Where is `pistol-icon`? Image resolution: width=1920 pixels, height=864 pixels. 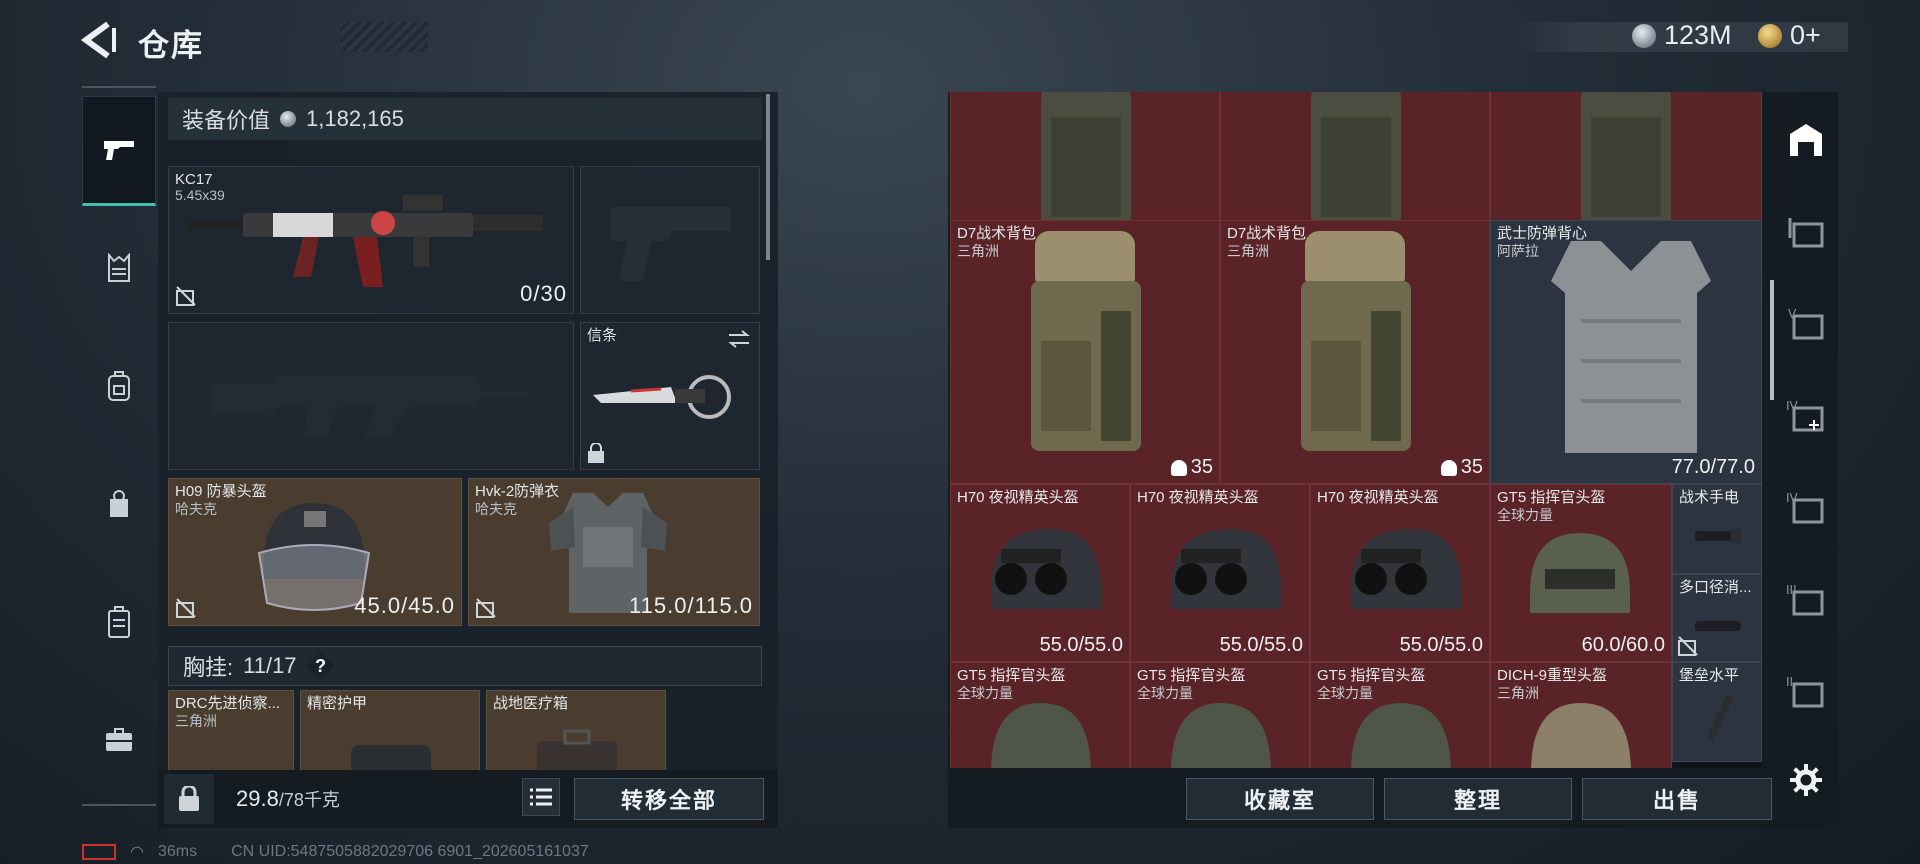 pistol-icon is located at coordinates (119, 150).